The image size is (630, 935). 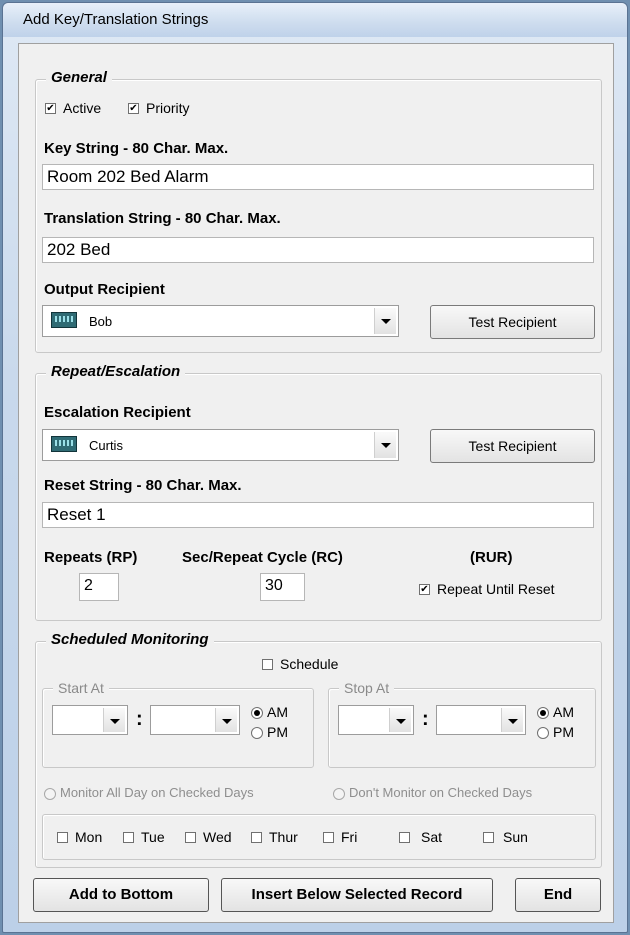 I want to click on escalation-recipient-select: Curtis, so click(x=220, y=445).